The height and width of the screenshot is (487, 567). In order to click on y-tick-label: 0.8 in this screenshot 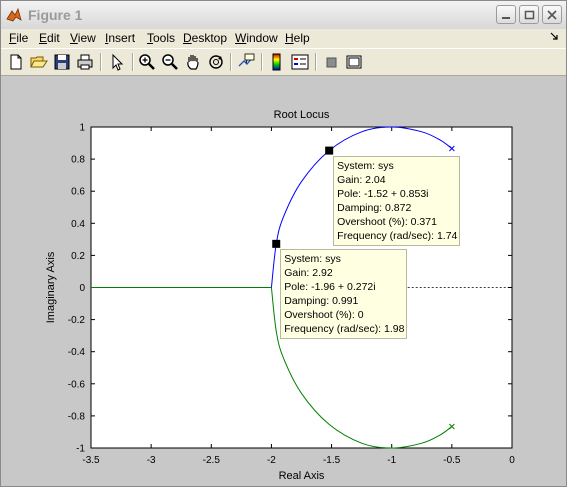, I will do `click(78, 160)`.